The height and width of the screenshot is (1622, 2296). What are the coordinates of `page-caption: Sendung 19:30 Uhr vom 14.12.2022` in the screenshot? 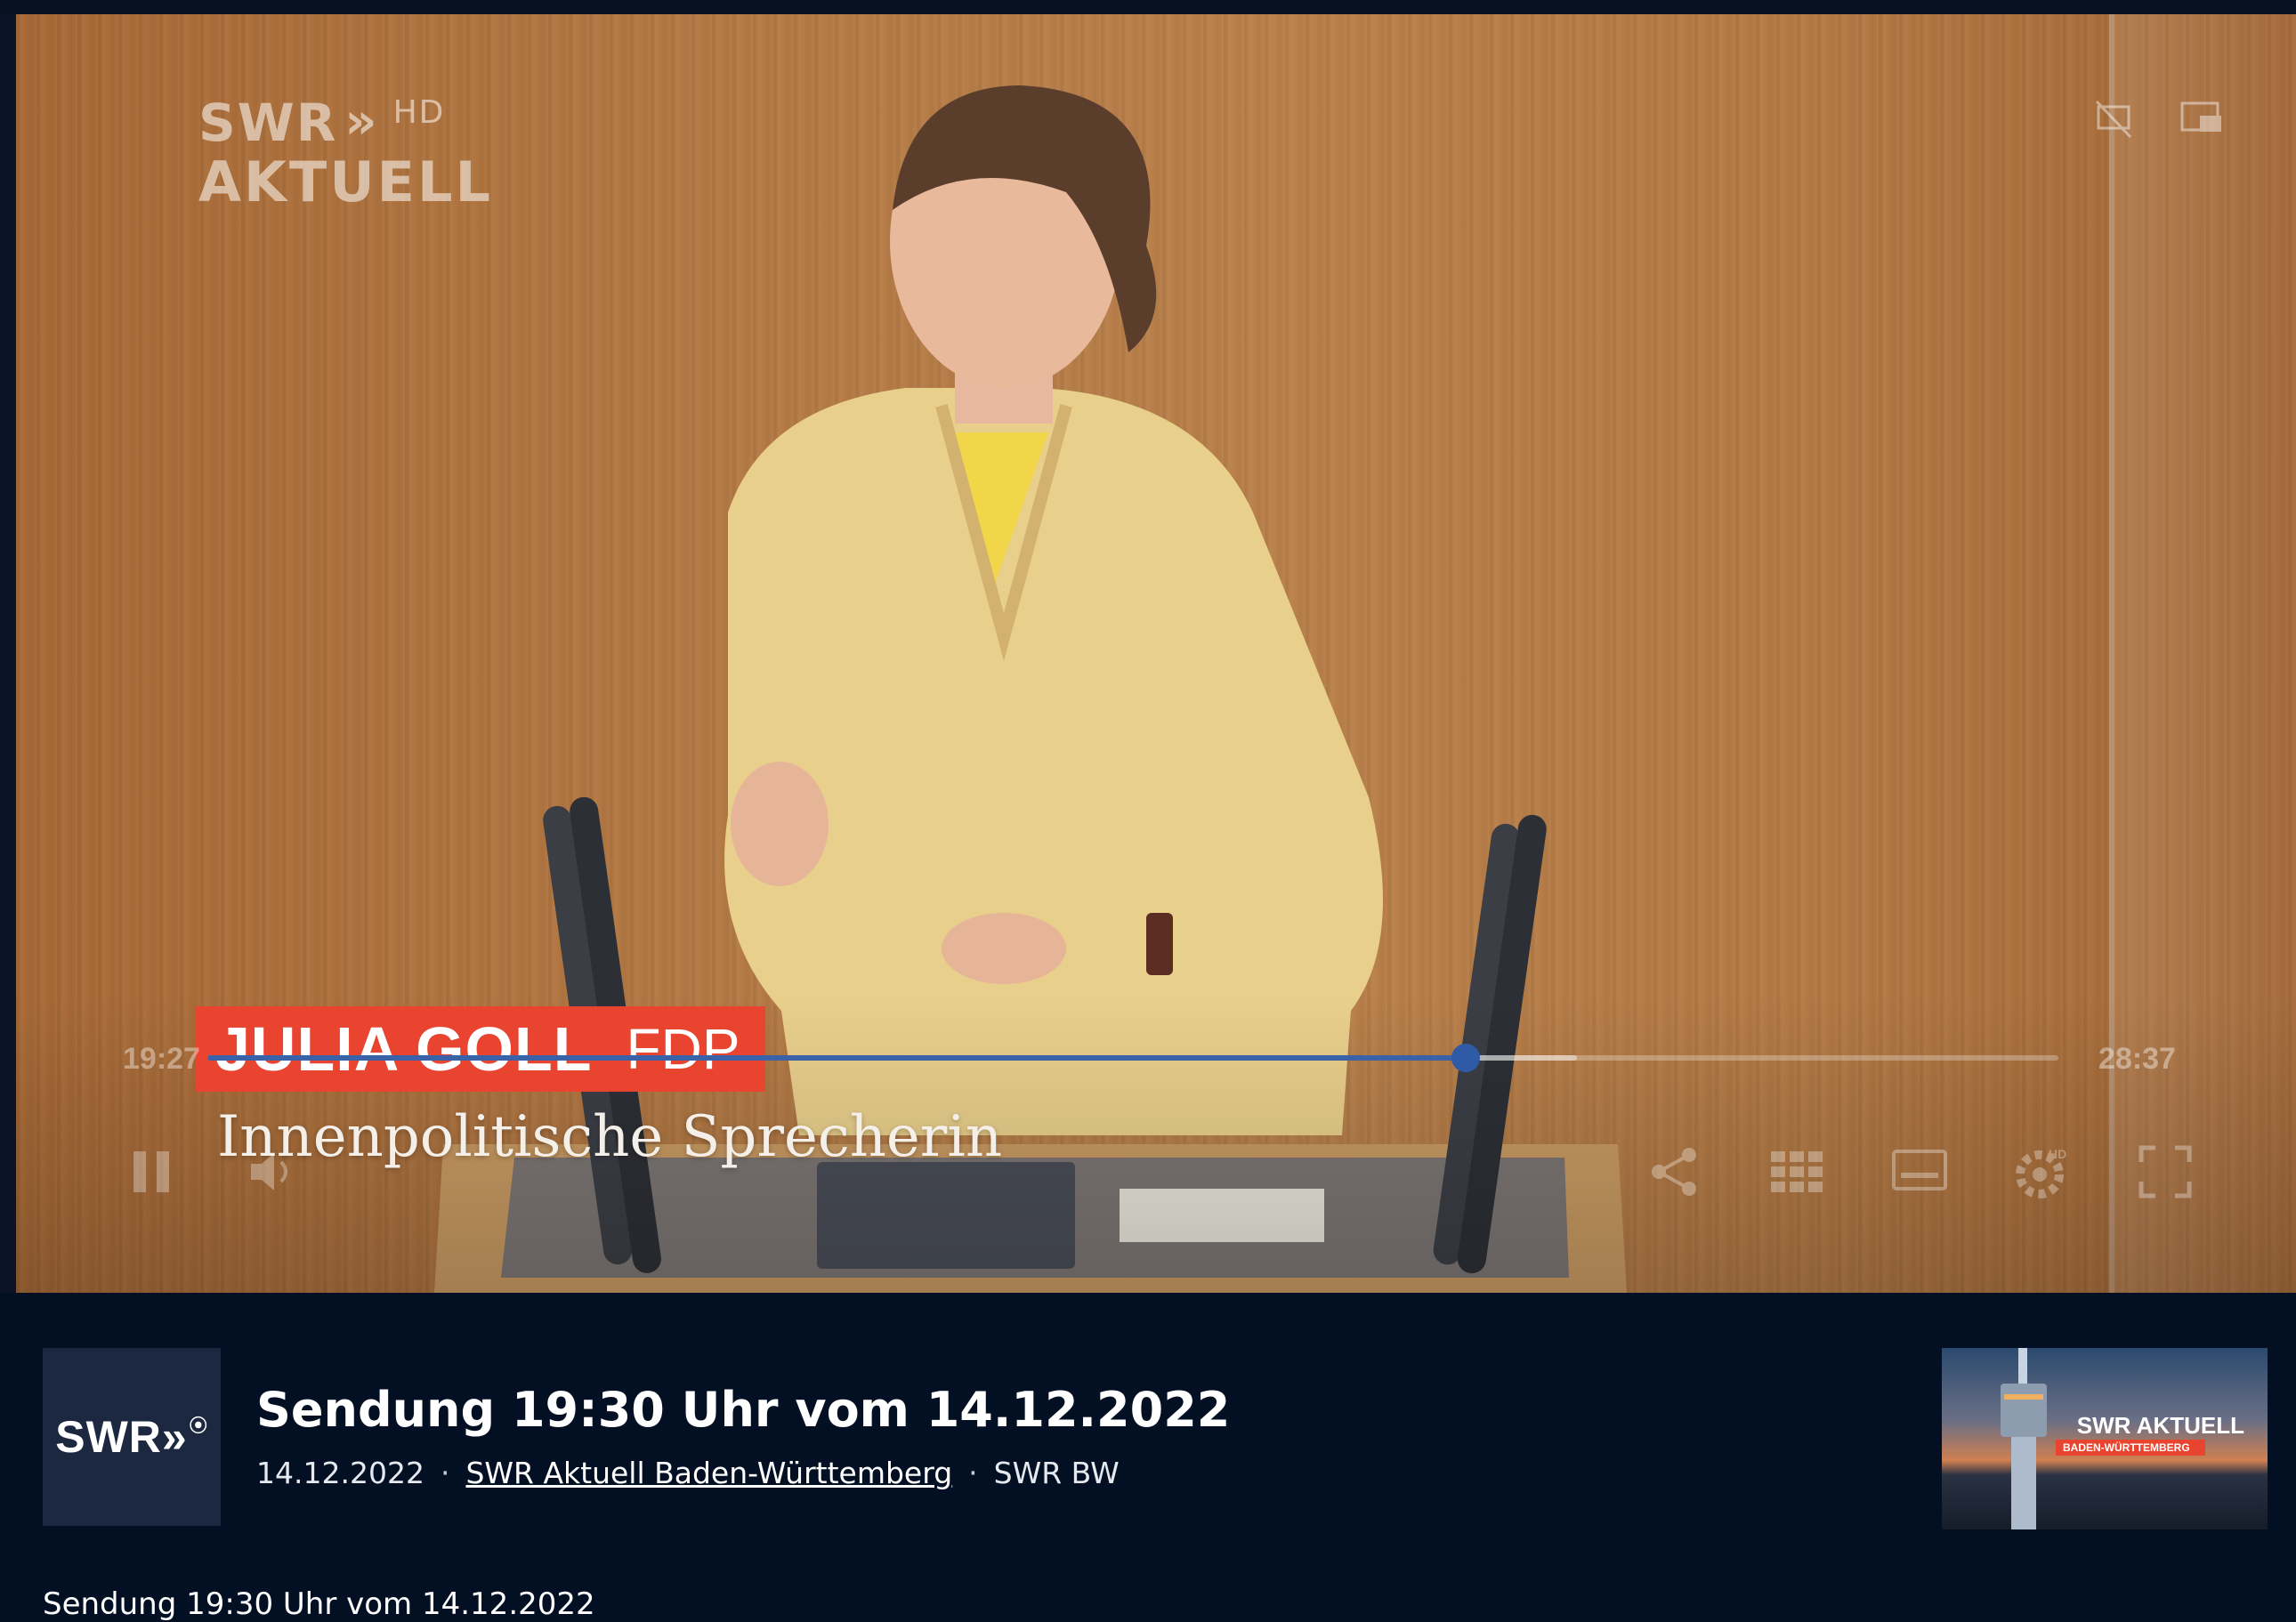 It's located at (319, 1604).